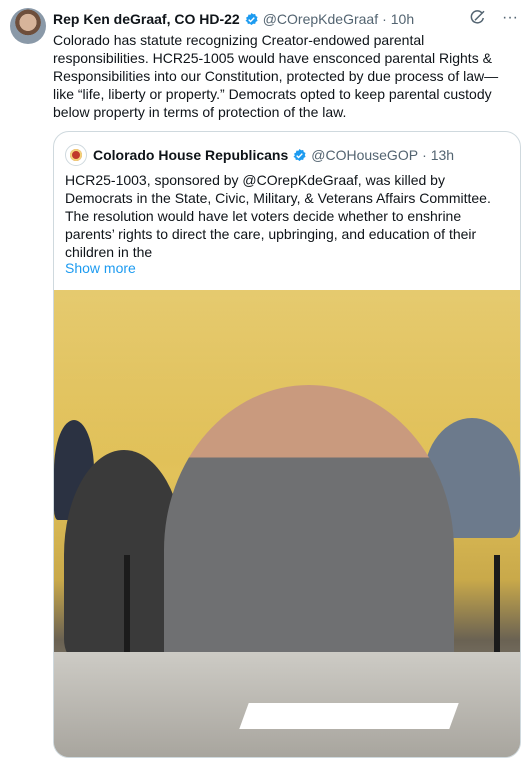 The image size is (531, 764). I want to click on quoted-author-name: Colorado House Republicans, so click(190, 155).